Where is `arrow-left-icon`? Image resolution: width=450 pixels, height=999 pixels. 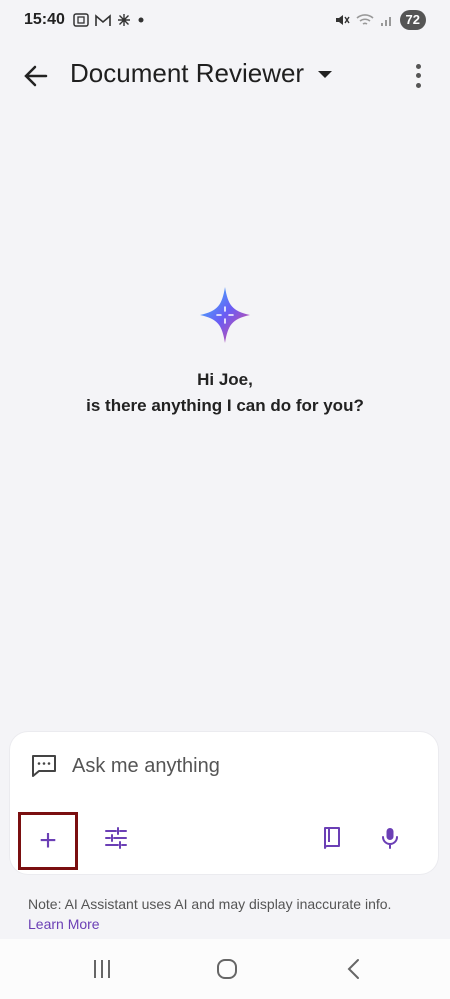
arrow-left-icon is located at coordinates (36, 76).